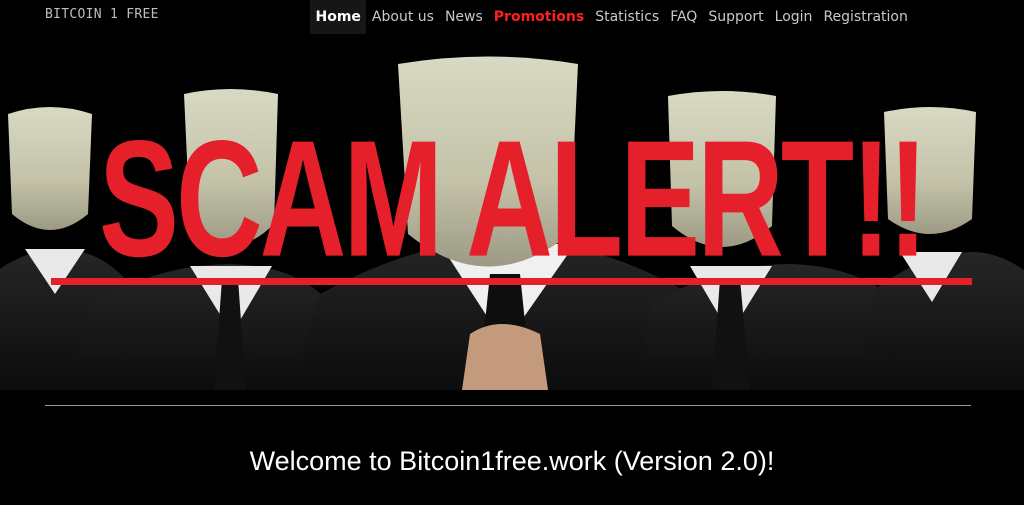 Image resolution: width=1024 pixels, height=505 pixels. I want to click on brand-logo-text: BITCOIN 1 FREE, so click(102, 14).